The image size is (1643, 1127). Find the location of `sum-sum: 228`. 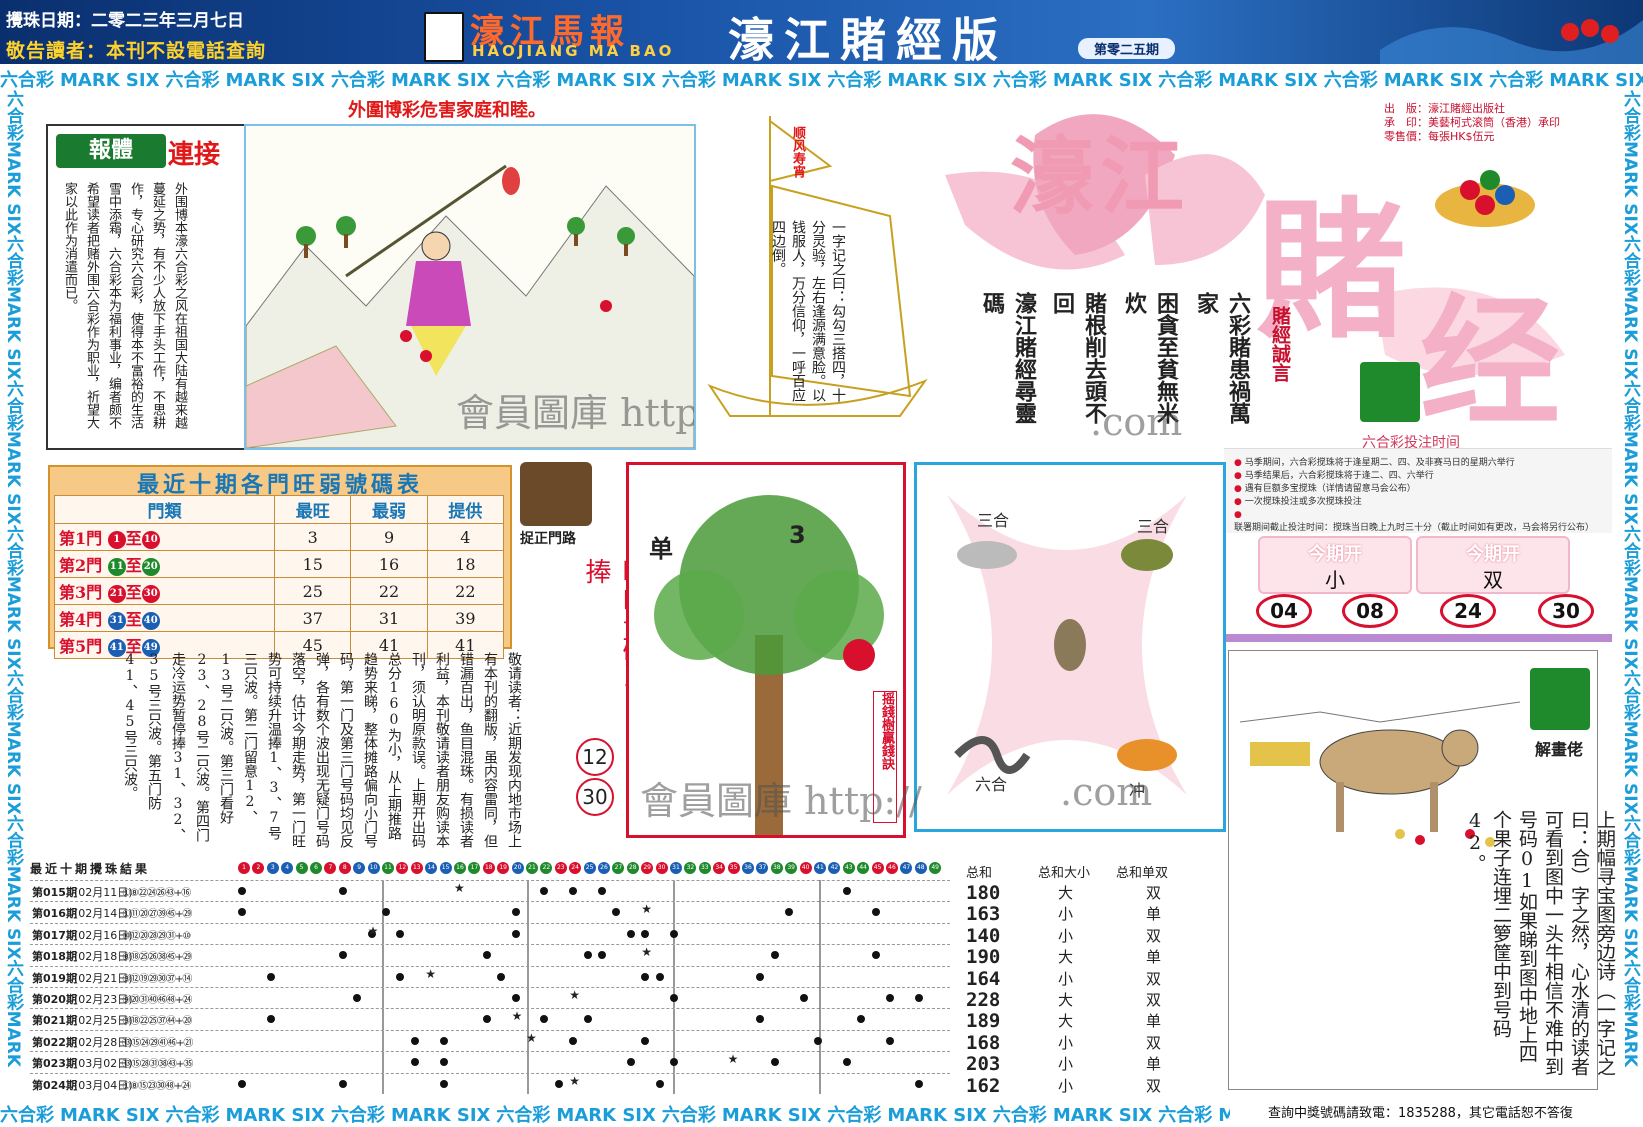

sum-sum: 228 is located at coordinates (983, 1000).